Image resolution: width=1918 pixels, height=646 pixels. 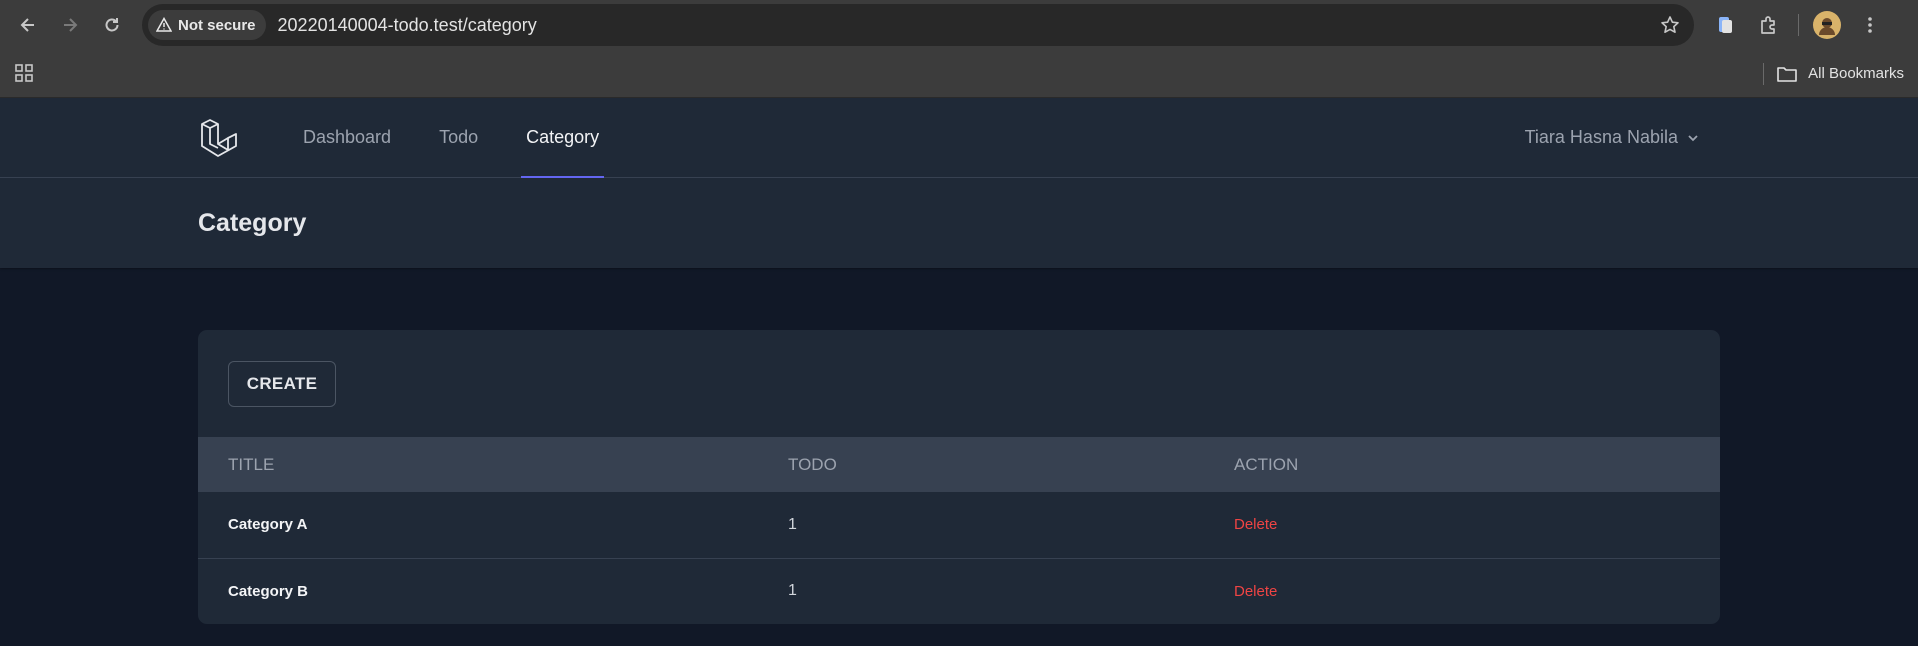 I want to click on table-header-row: TITLE TODO ACTION, so click(x=959, y=464).